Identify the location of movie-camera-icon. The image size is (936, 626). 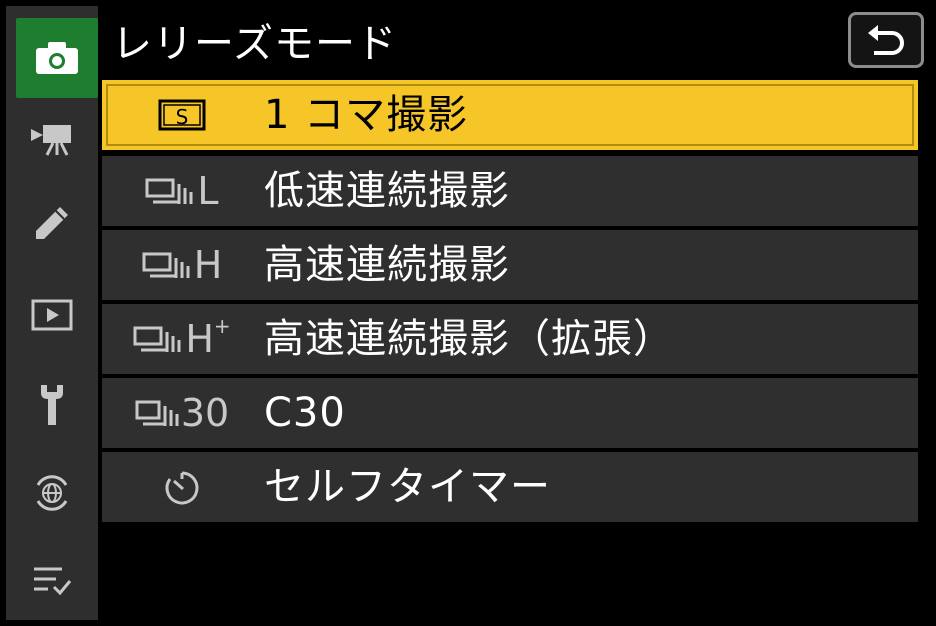
(51, 140).